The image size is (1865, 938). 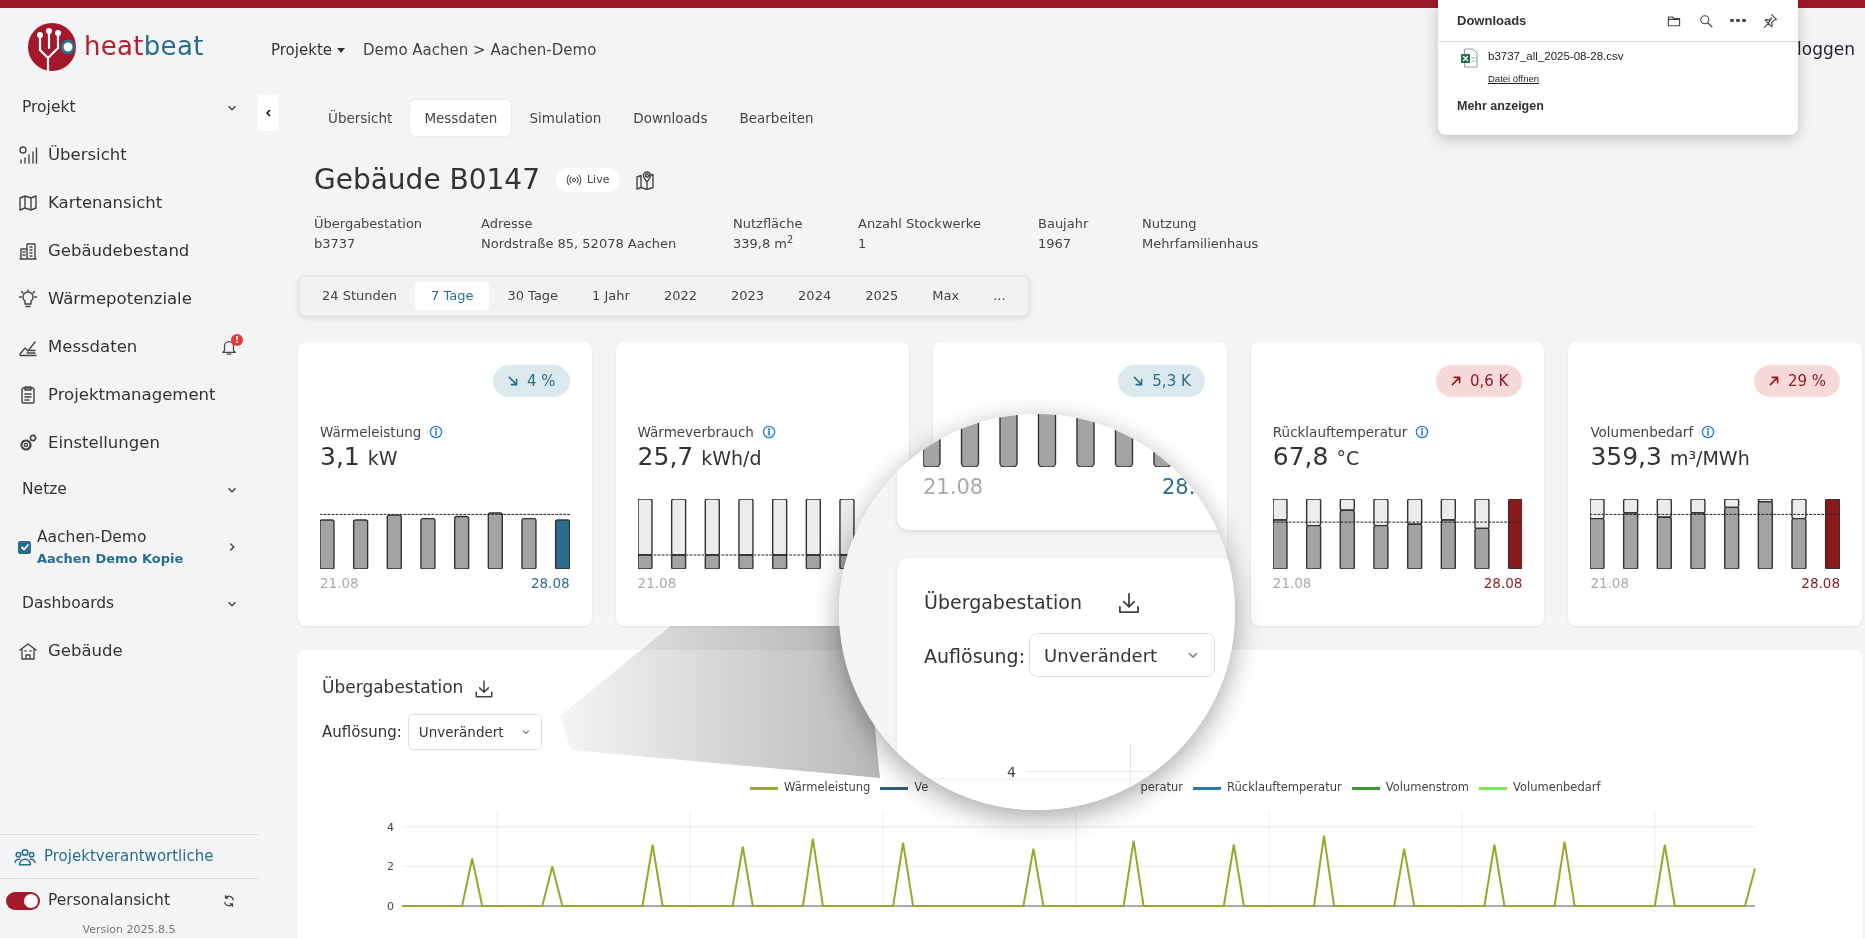 What do you see at coordinates (129, 930) in the screenshot?
I see `version-text: Version 2025.8.5` at bounding box center [129, 930].